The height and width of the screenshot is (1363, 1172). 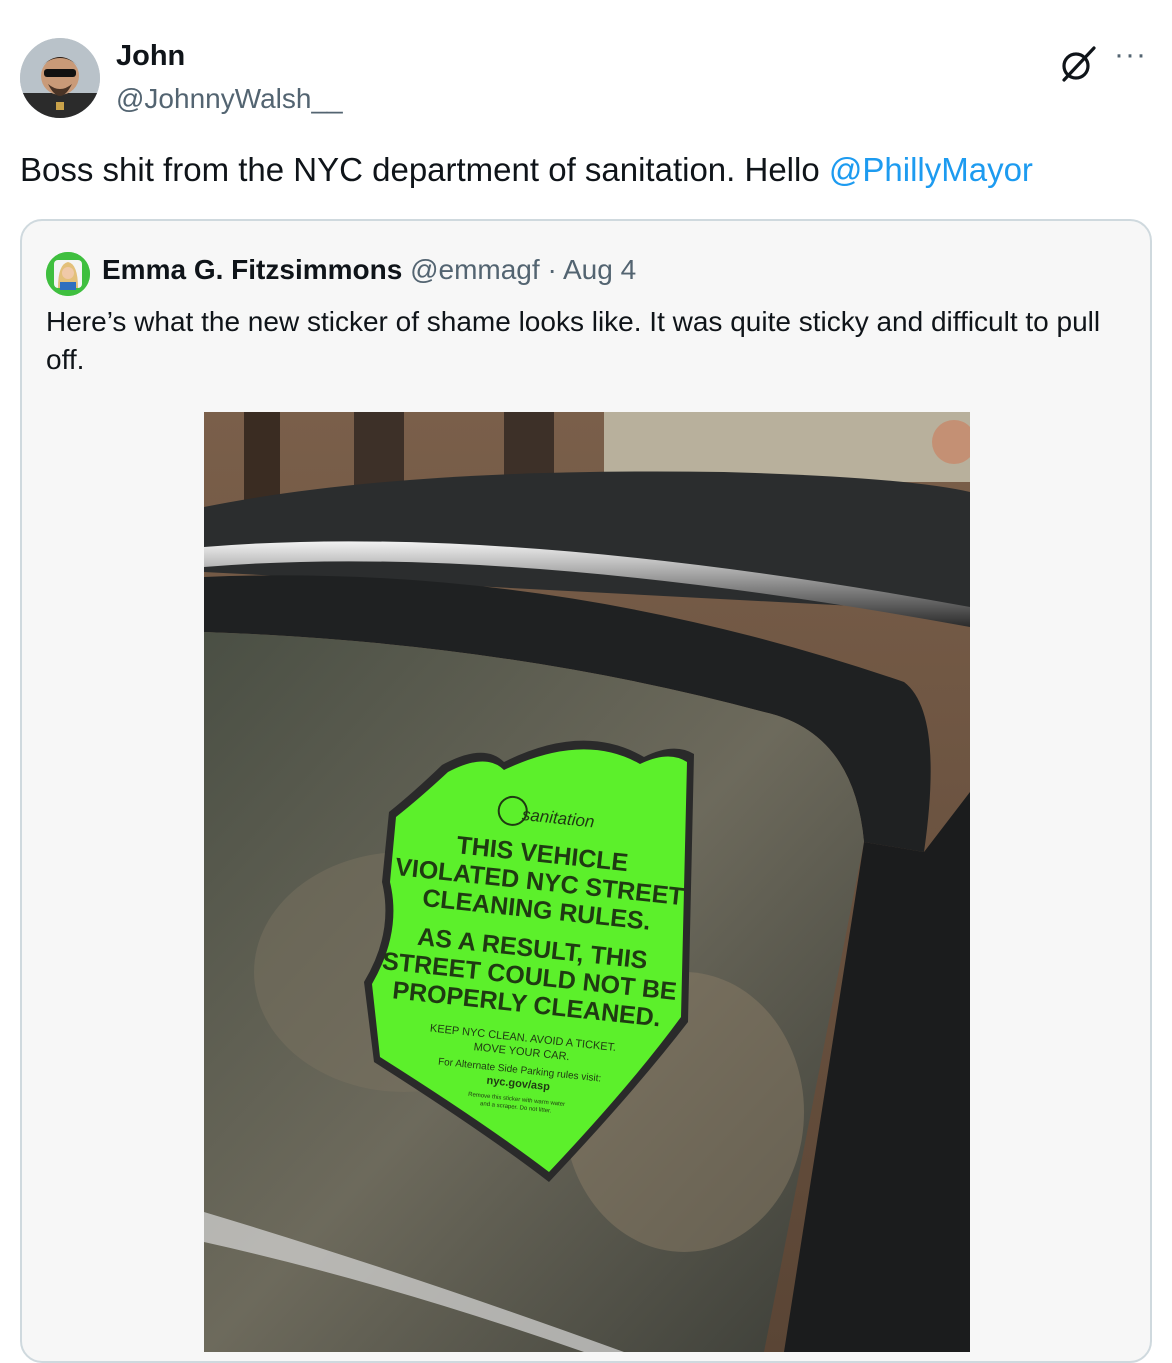 I want to click on quoted-author-avatar, so click(x=68, y=274).